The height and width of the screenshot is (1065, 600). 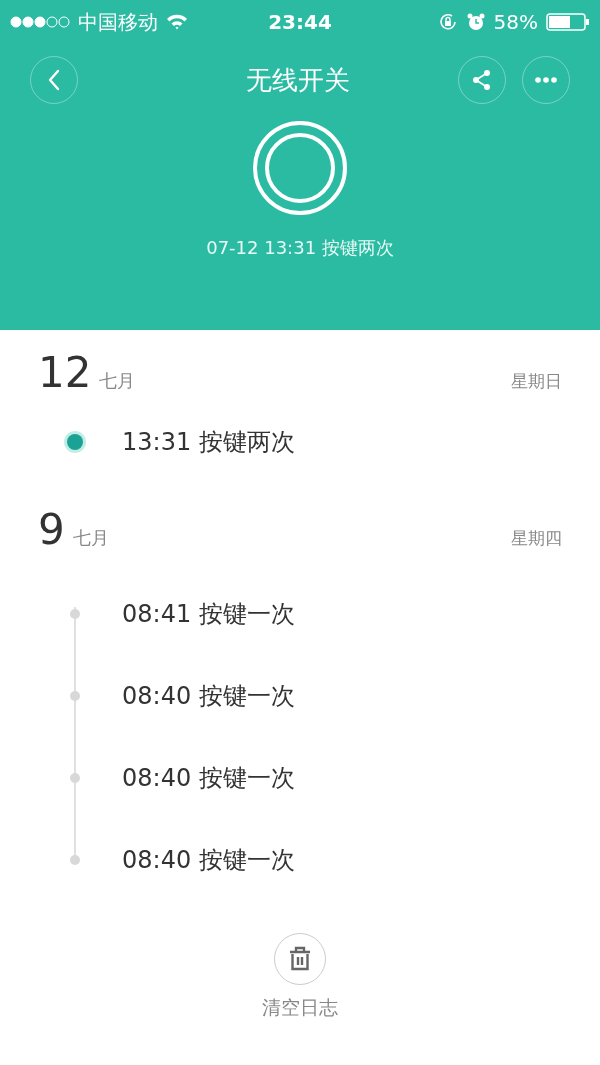 What do you see at coordinates (51, 529) in the screenshot?
I see `day-number: 9` at bounding box center [51, 529].